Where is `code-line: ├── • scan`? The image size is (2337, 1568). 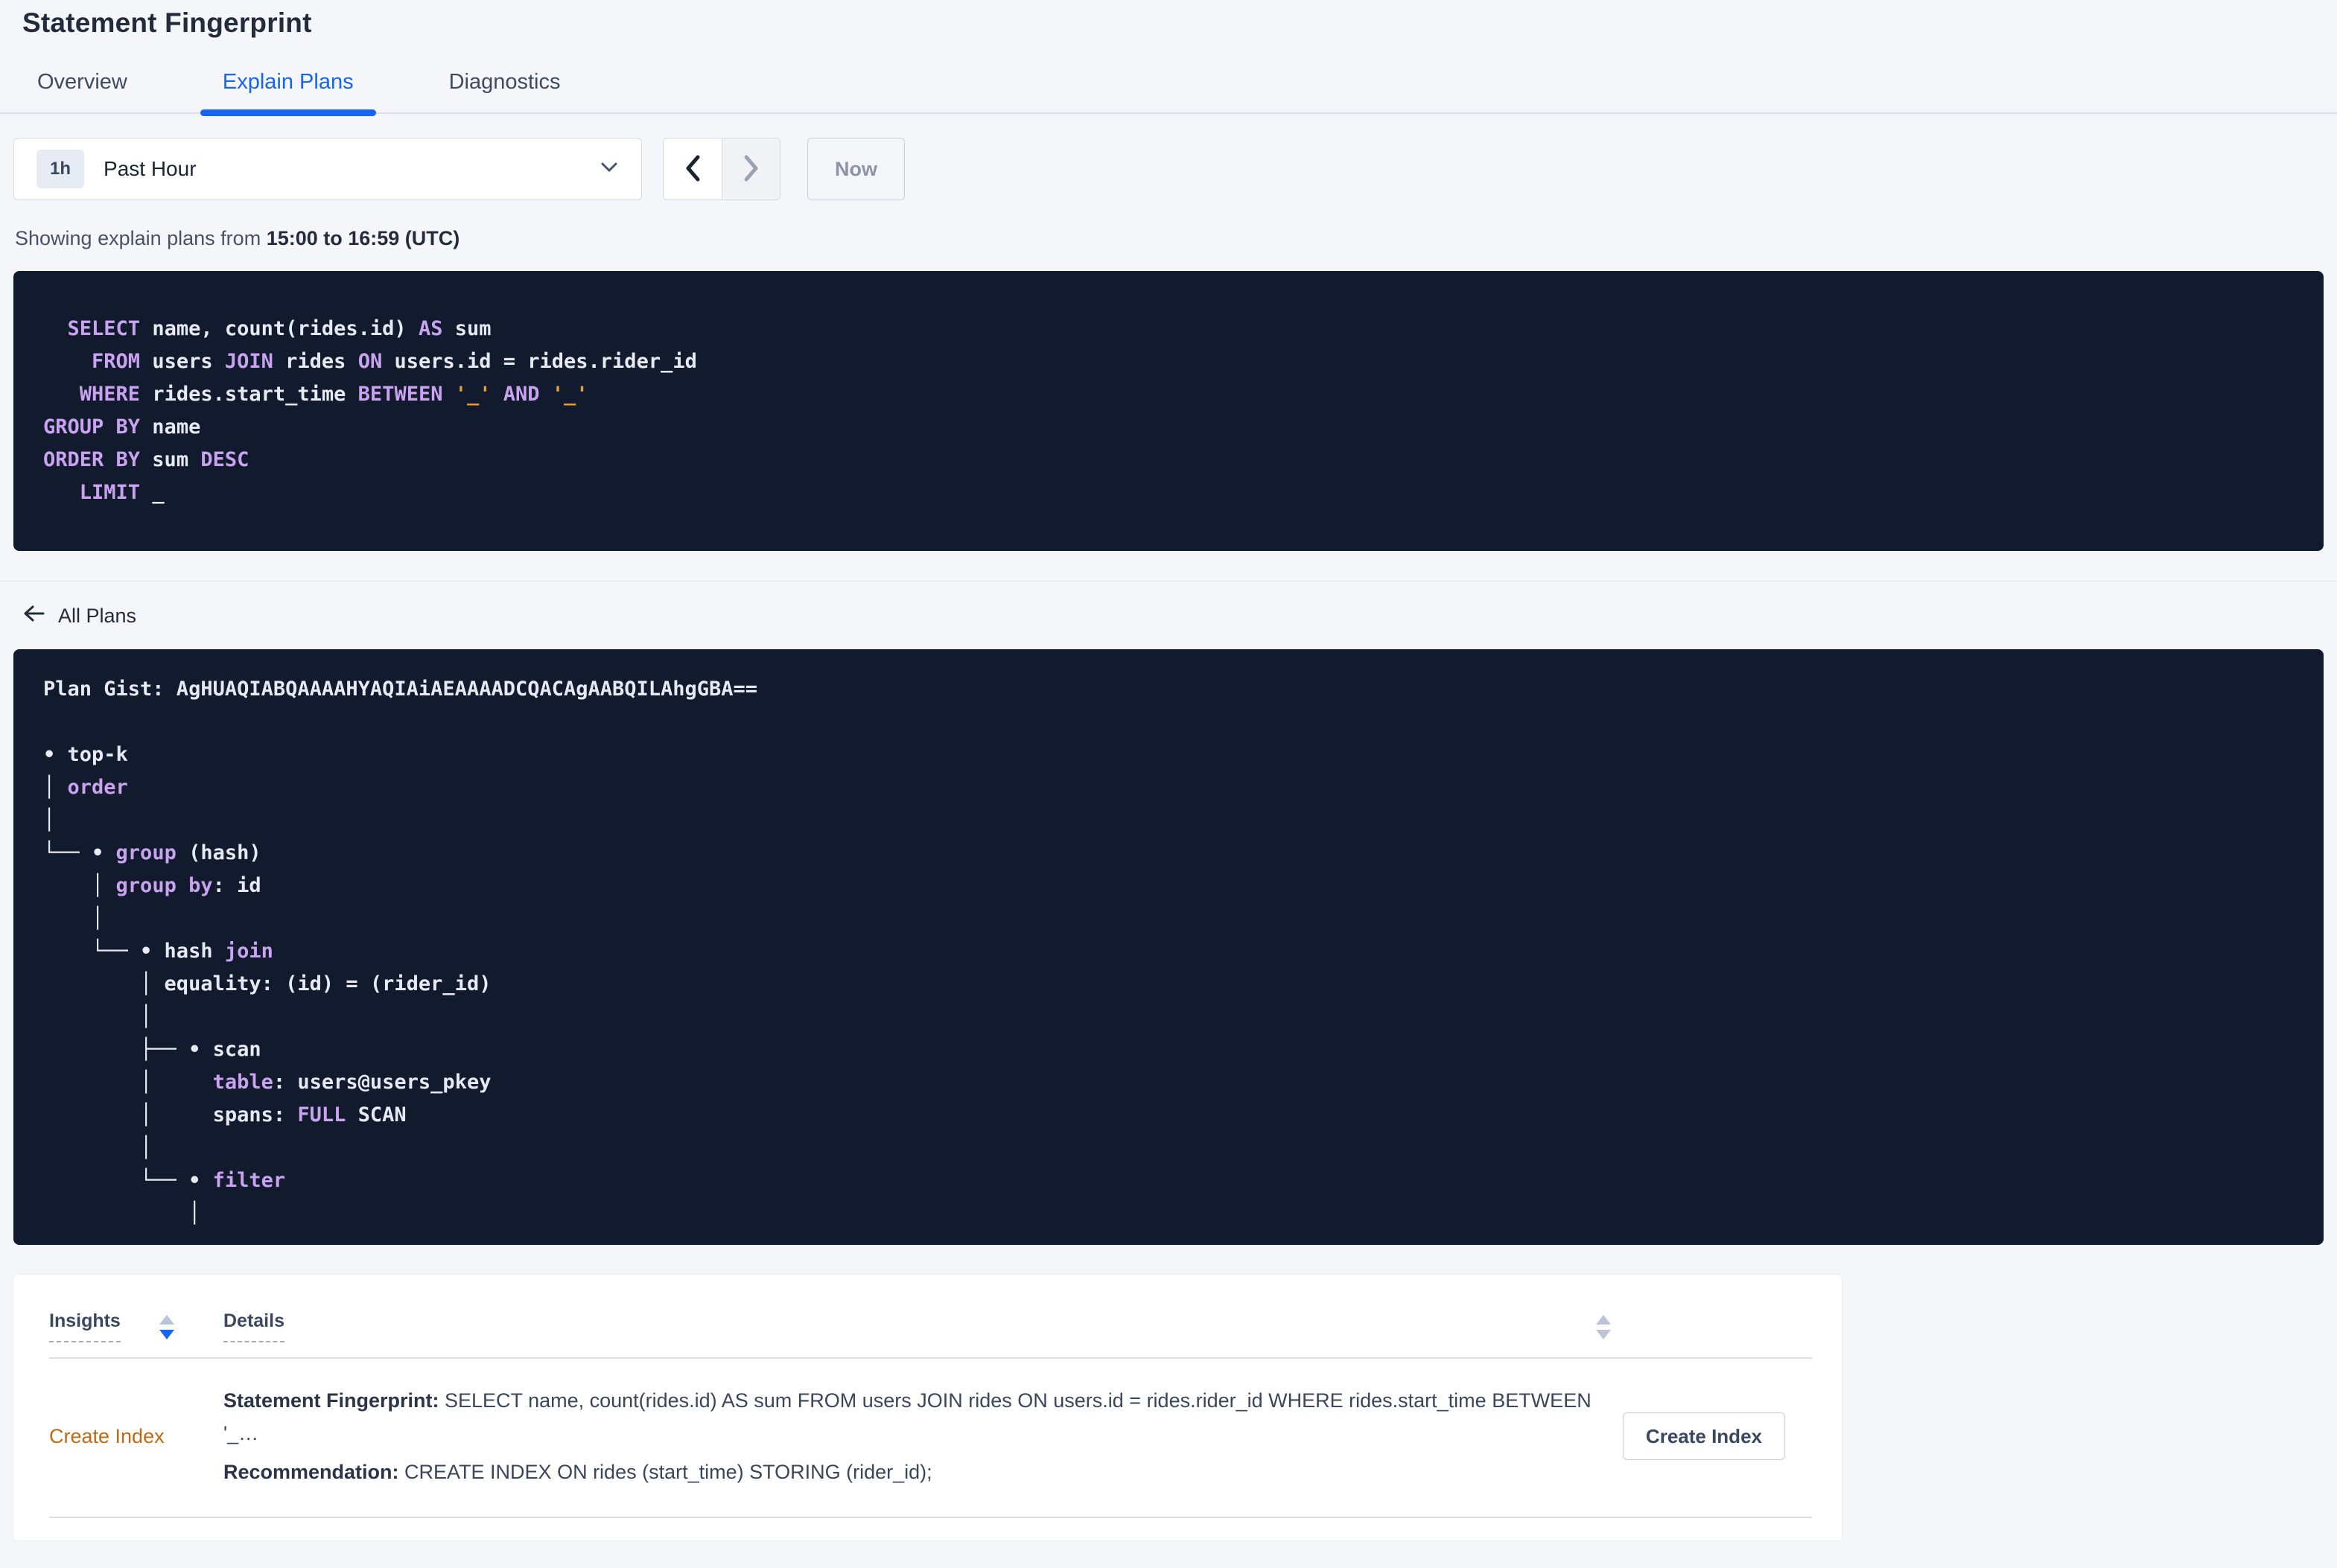
code-line: ├── • scan is located at coordinates (152, 1049).